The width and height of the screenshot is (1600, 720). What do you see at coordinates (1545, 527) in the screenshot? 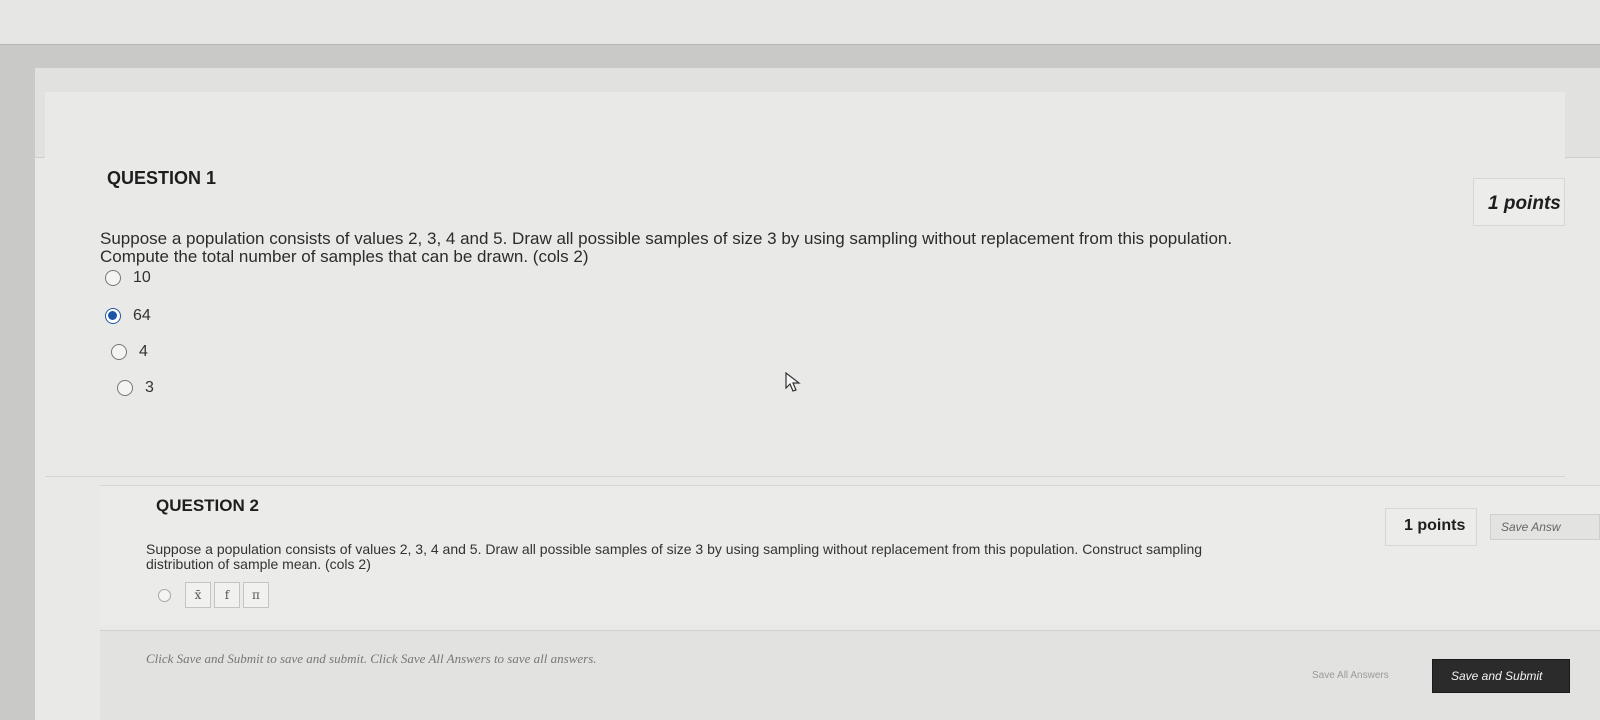
I see `save-answer-button: Save Answ` at bounding box center [1545, 527].